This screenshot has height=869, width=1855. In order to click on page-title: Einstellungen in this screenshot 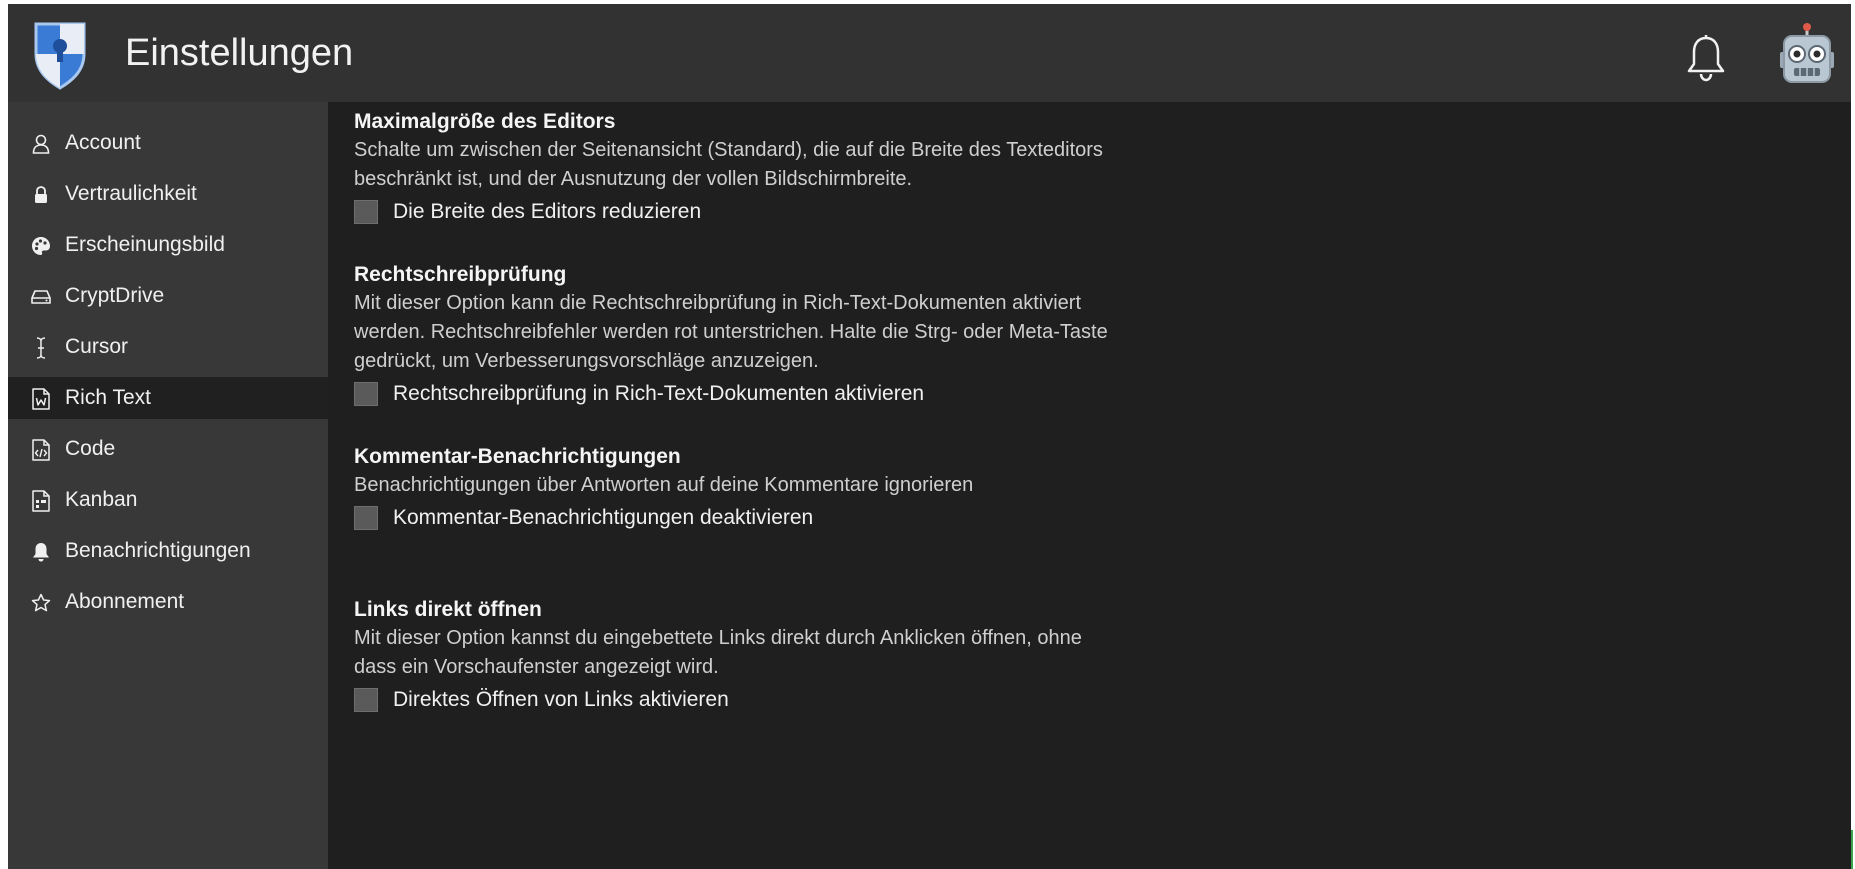, I will do `click(239, 53)`.